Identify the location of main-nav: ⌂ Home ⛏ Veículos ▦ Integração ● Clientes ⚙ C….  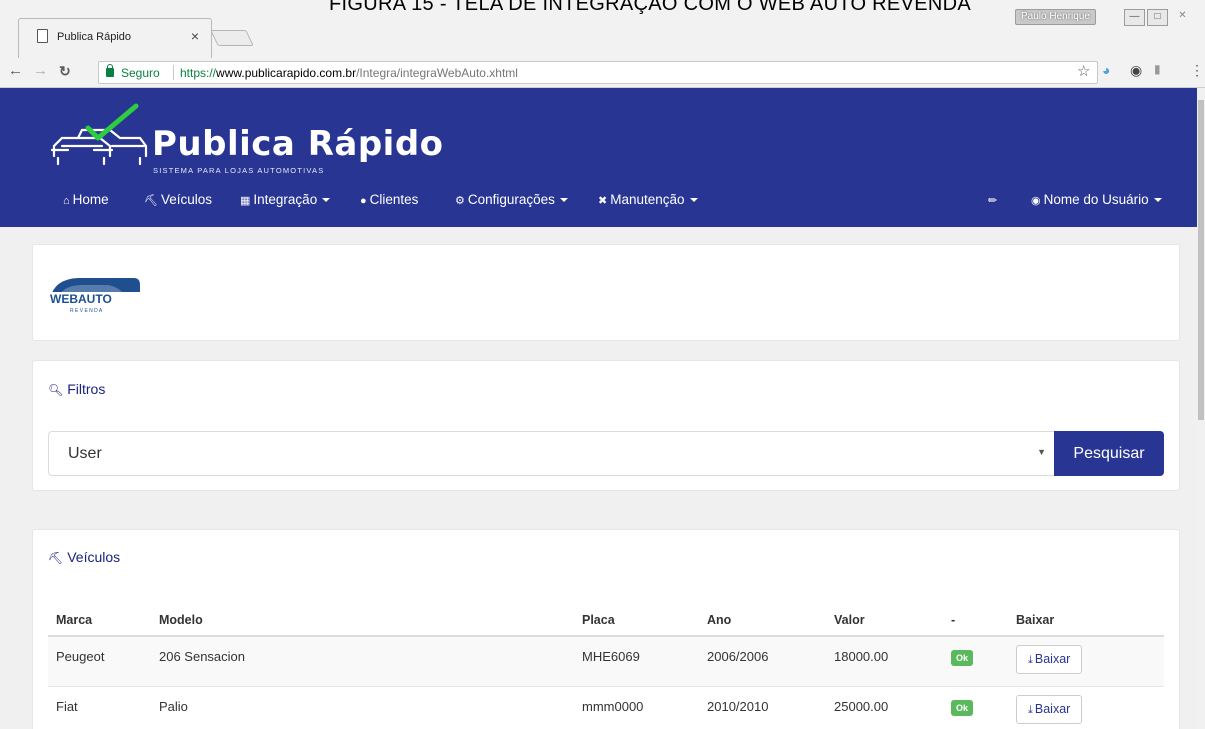
(598, 204).